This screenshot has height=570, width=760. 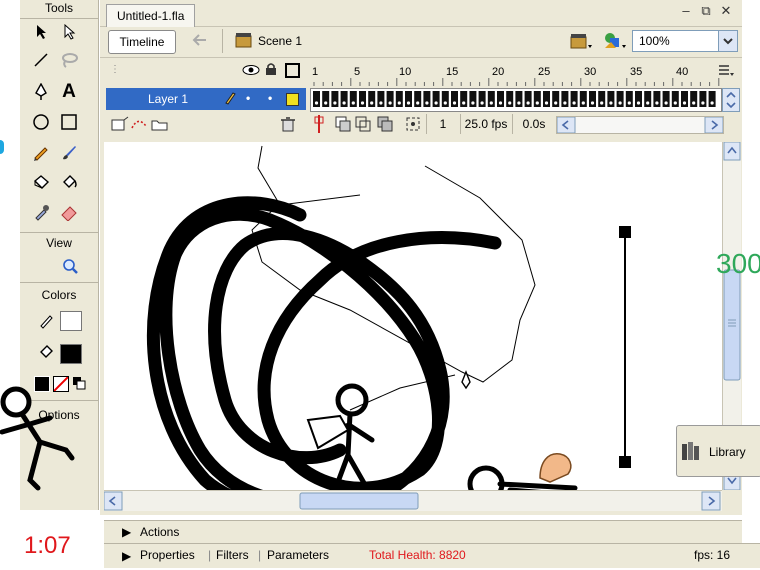 I want to click on frame-rate: 25.0 fps, so click(x=485, y=124).